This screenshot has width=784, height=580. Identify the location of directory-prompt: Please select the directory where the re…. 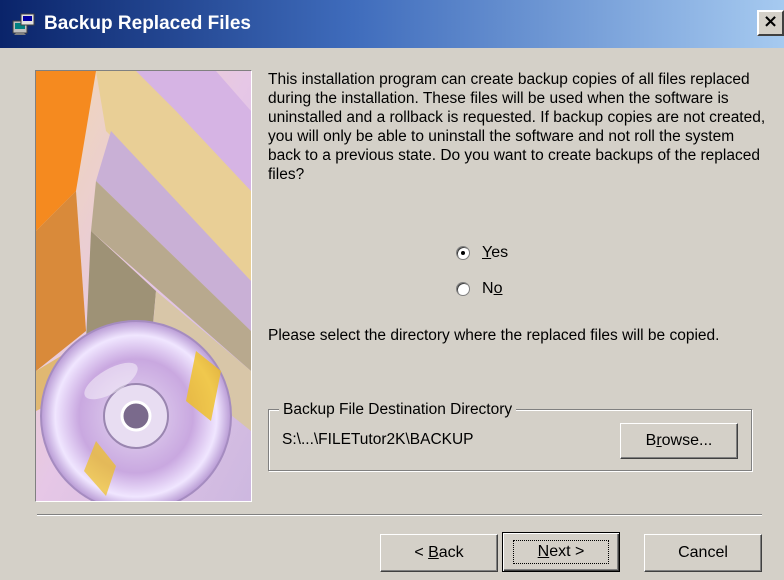
(494, 335).